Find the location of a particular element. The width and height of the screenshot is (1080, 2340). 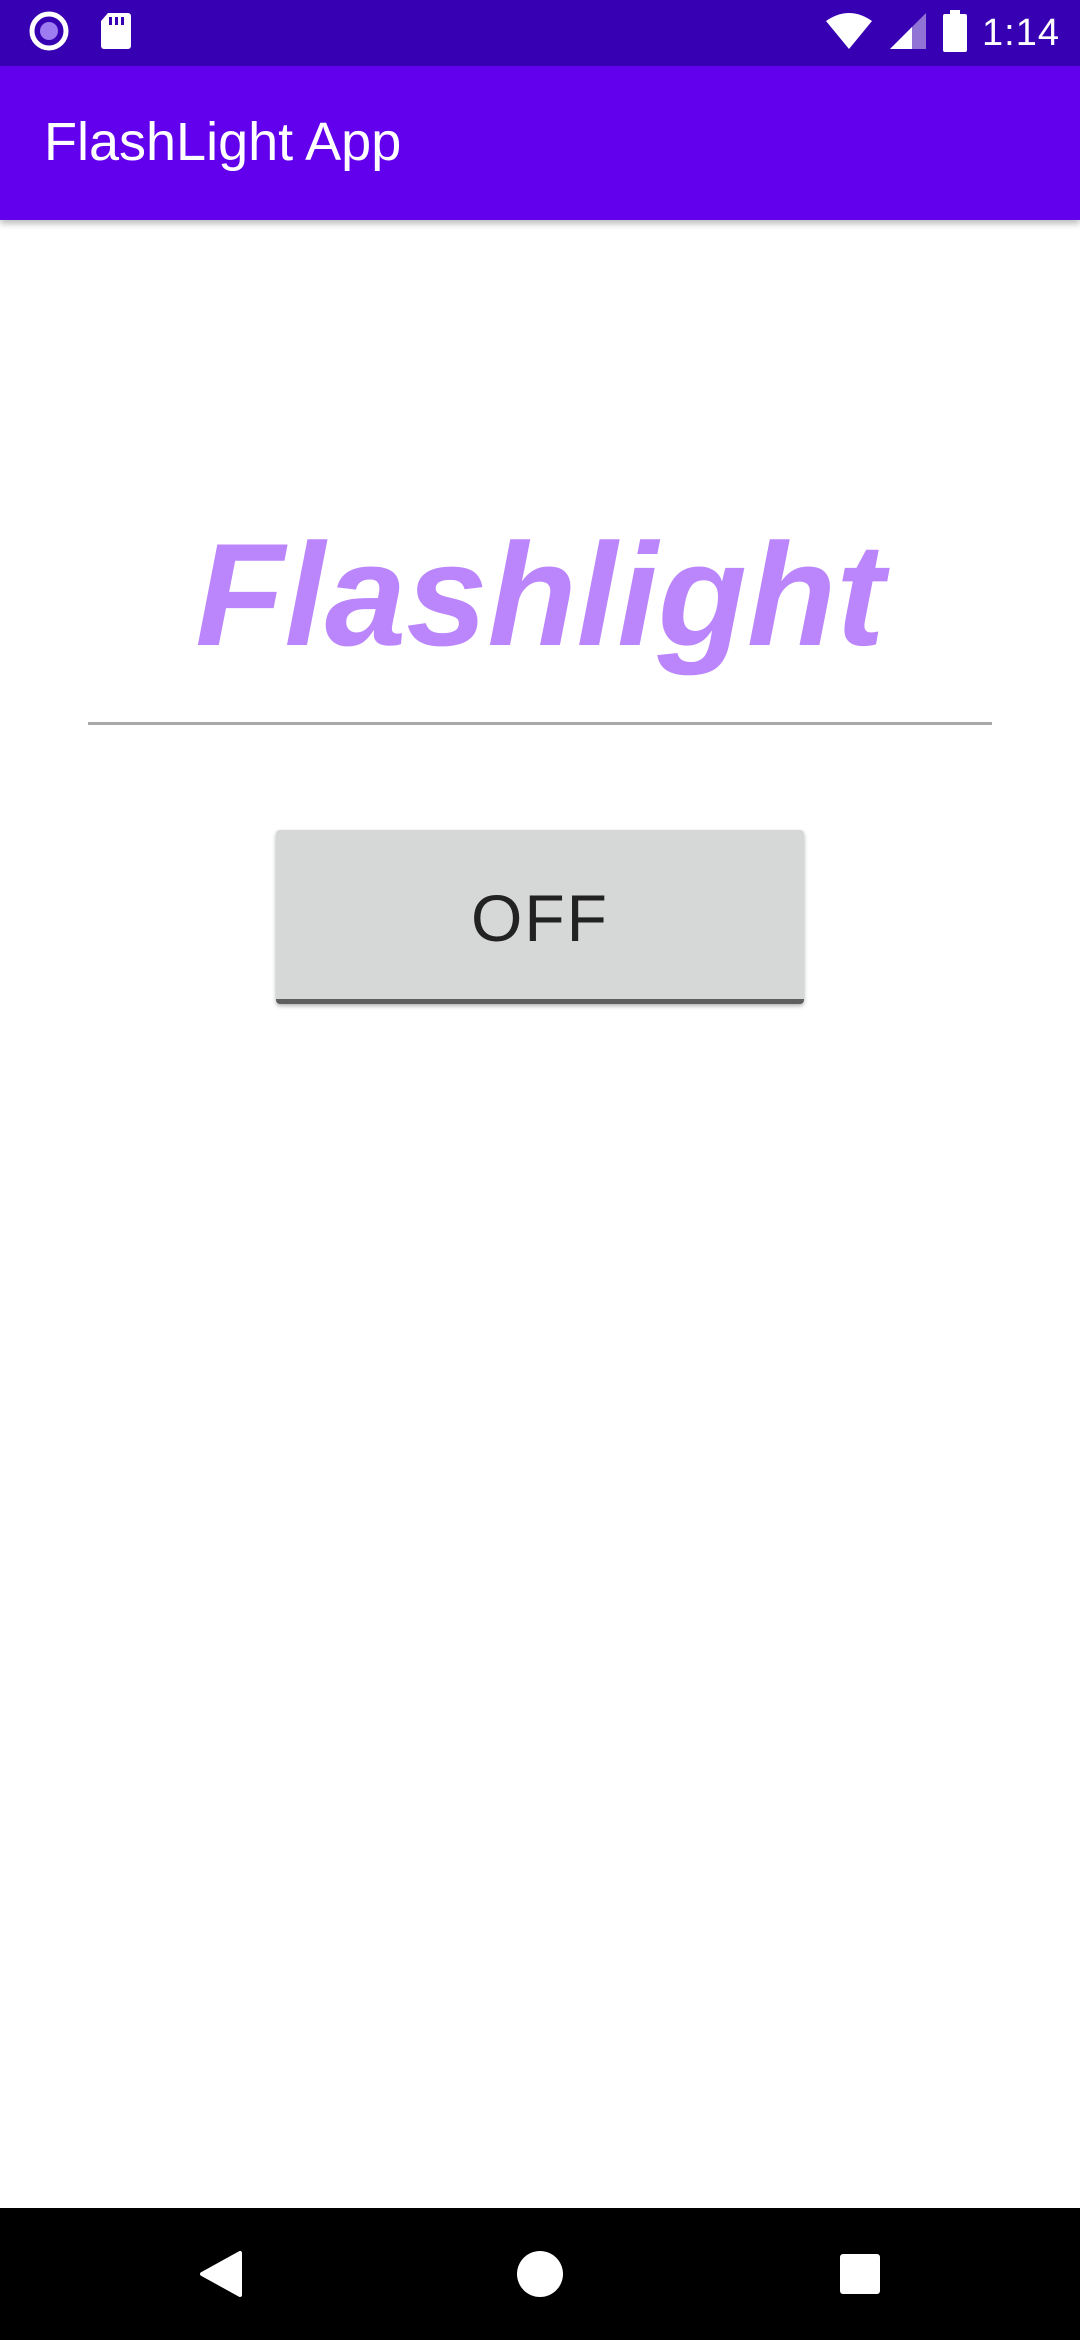

status-time: 1:14 is located at coordinates (1021, 32).